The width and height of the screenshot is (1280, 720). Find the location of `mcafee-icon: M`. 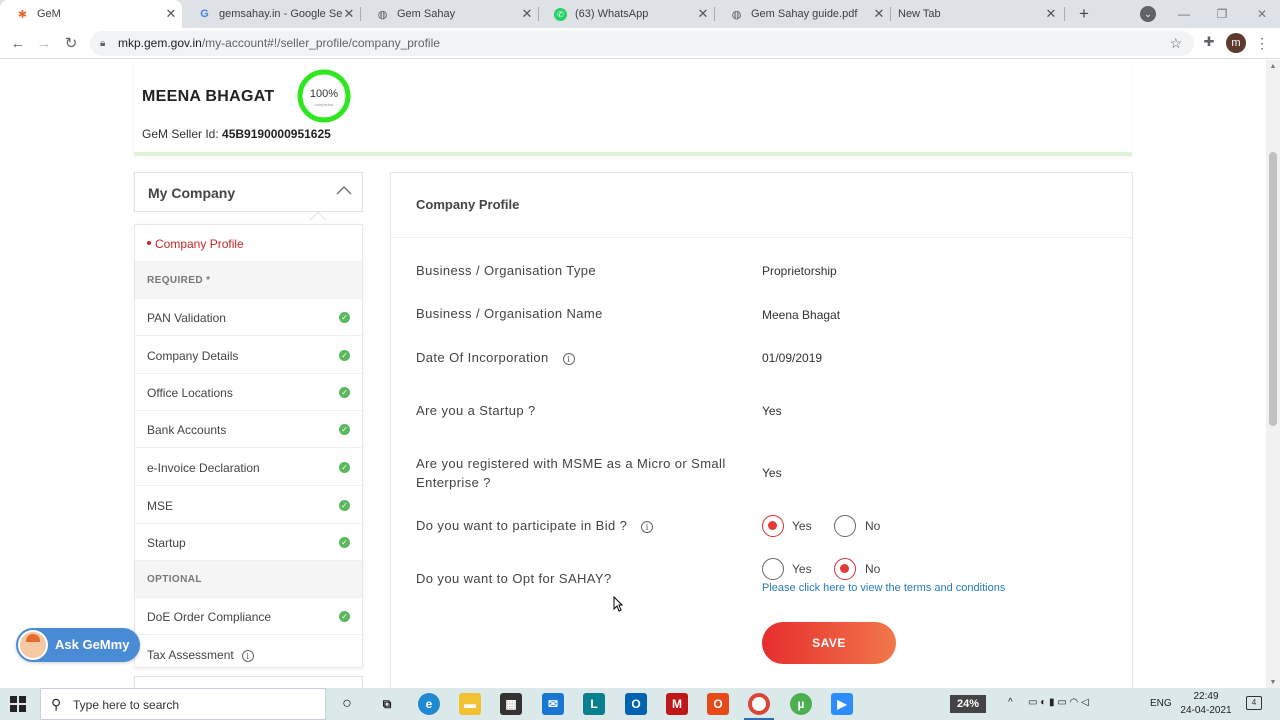

mcafee-icon: M is located at coordinates (677, 704).